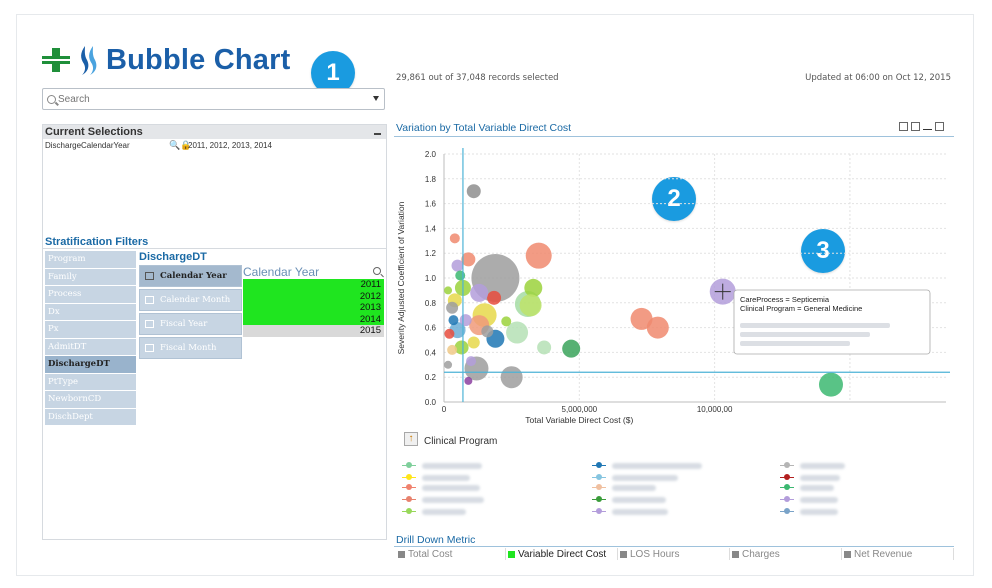  What do you see at coordinates (376, 98) in the screenshot?
I see `chevron-down-icon` at bounding box center [376, 98].